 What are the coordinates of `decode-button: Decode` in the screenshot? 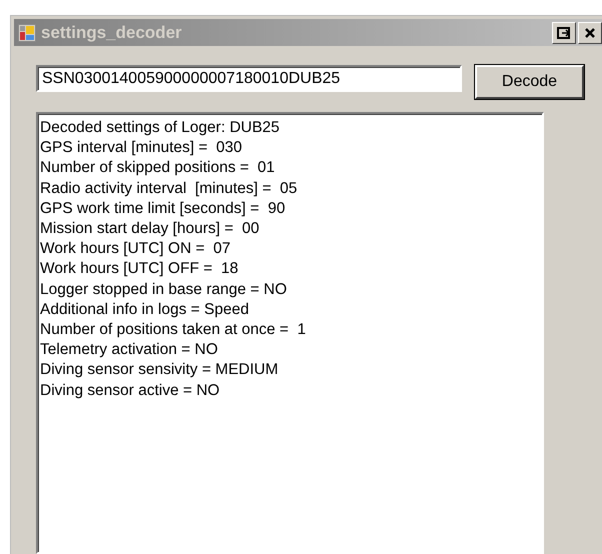 It's located at (529, 82).